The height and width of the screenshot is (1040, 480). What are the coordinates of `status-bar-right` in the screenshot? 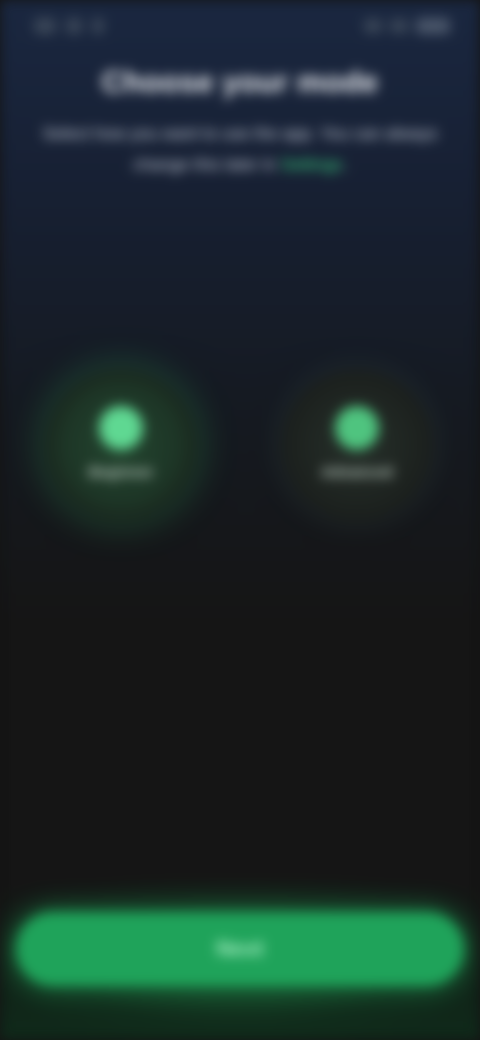 It's located at (407, 26).